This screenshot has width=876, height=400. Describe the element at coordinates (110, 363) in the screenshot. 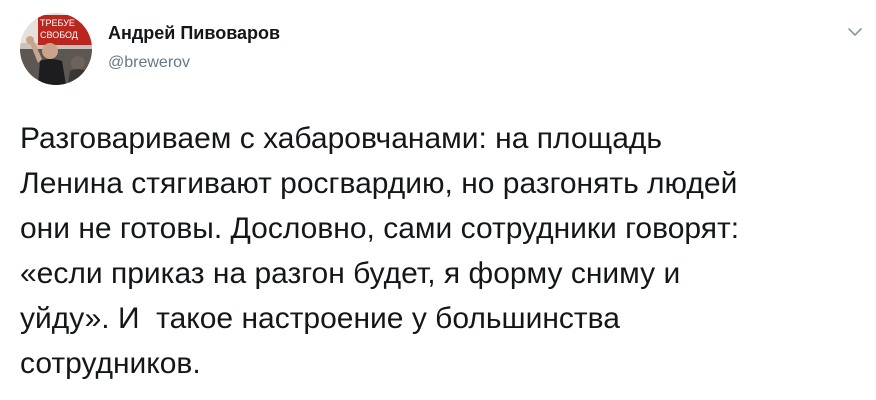

I see `tweet-text-line: сотрудников.` at that location.